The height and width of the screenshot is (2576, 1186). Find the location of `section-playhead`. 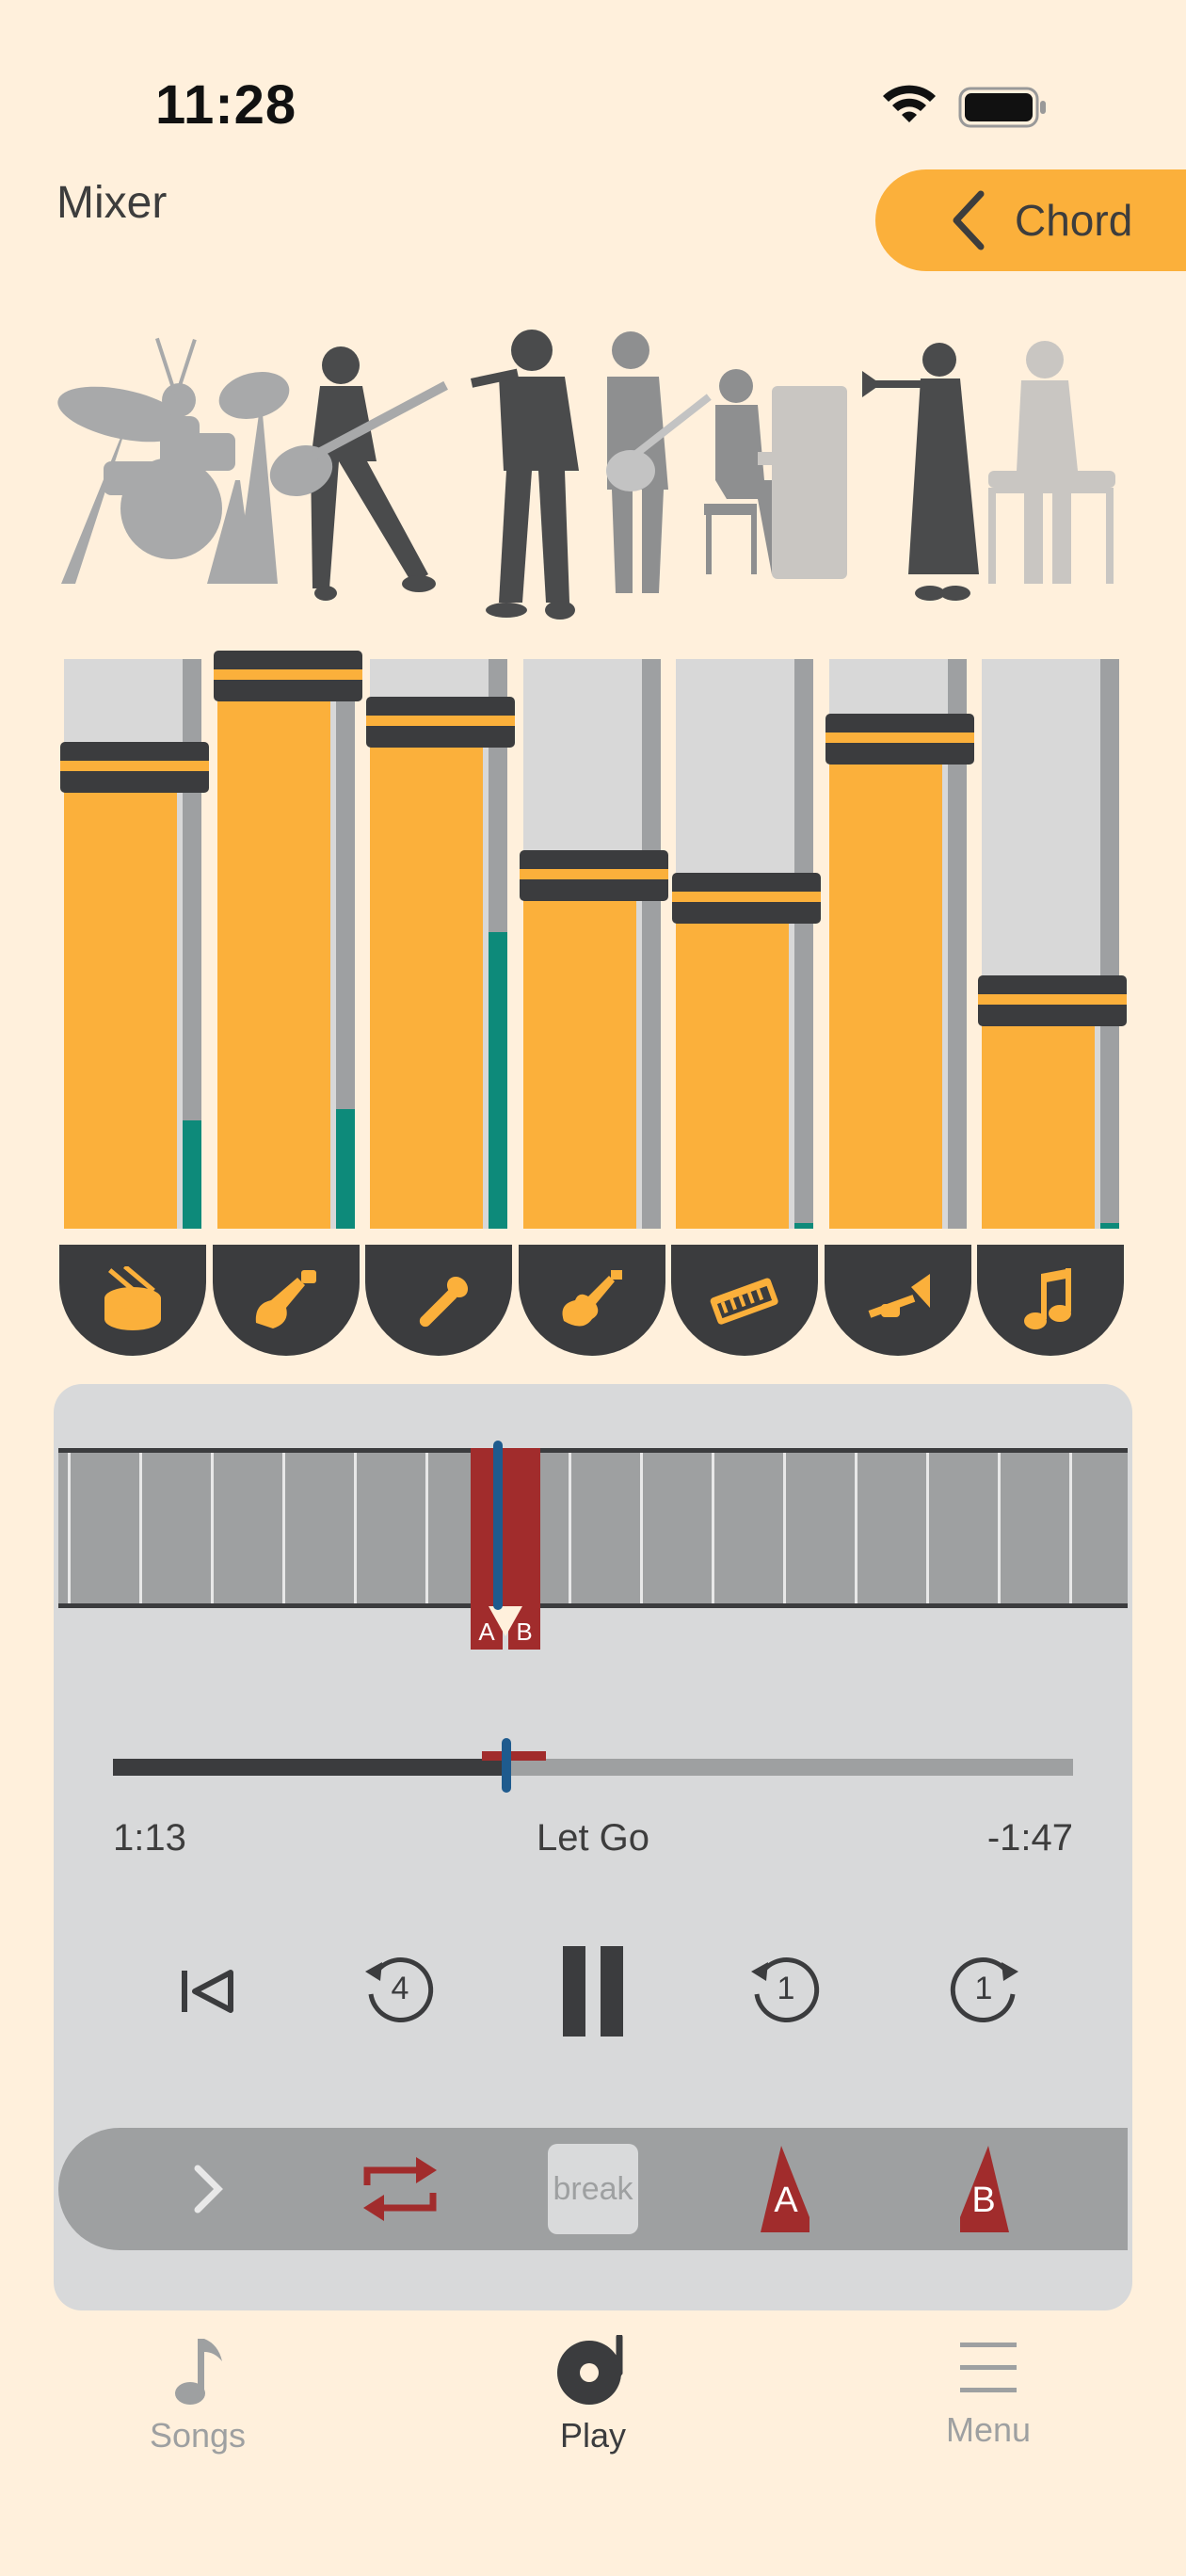

section-playhead is located at coordinates (498, 1525).